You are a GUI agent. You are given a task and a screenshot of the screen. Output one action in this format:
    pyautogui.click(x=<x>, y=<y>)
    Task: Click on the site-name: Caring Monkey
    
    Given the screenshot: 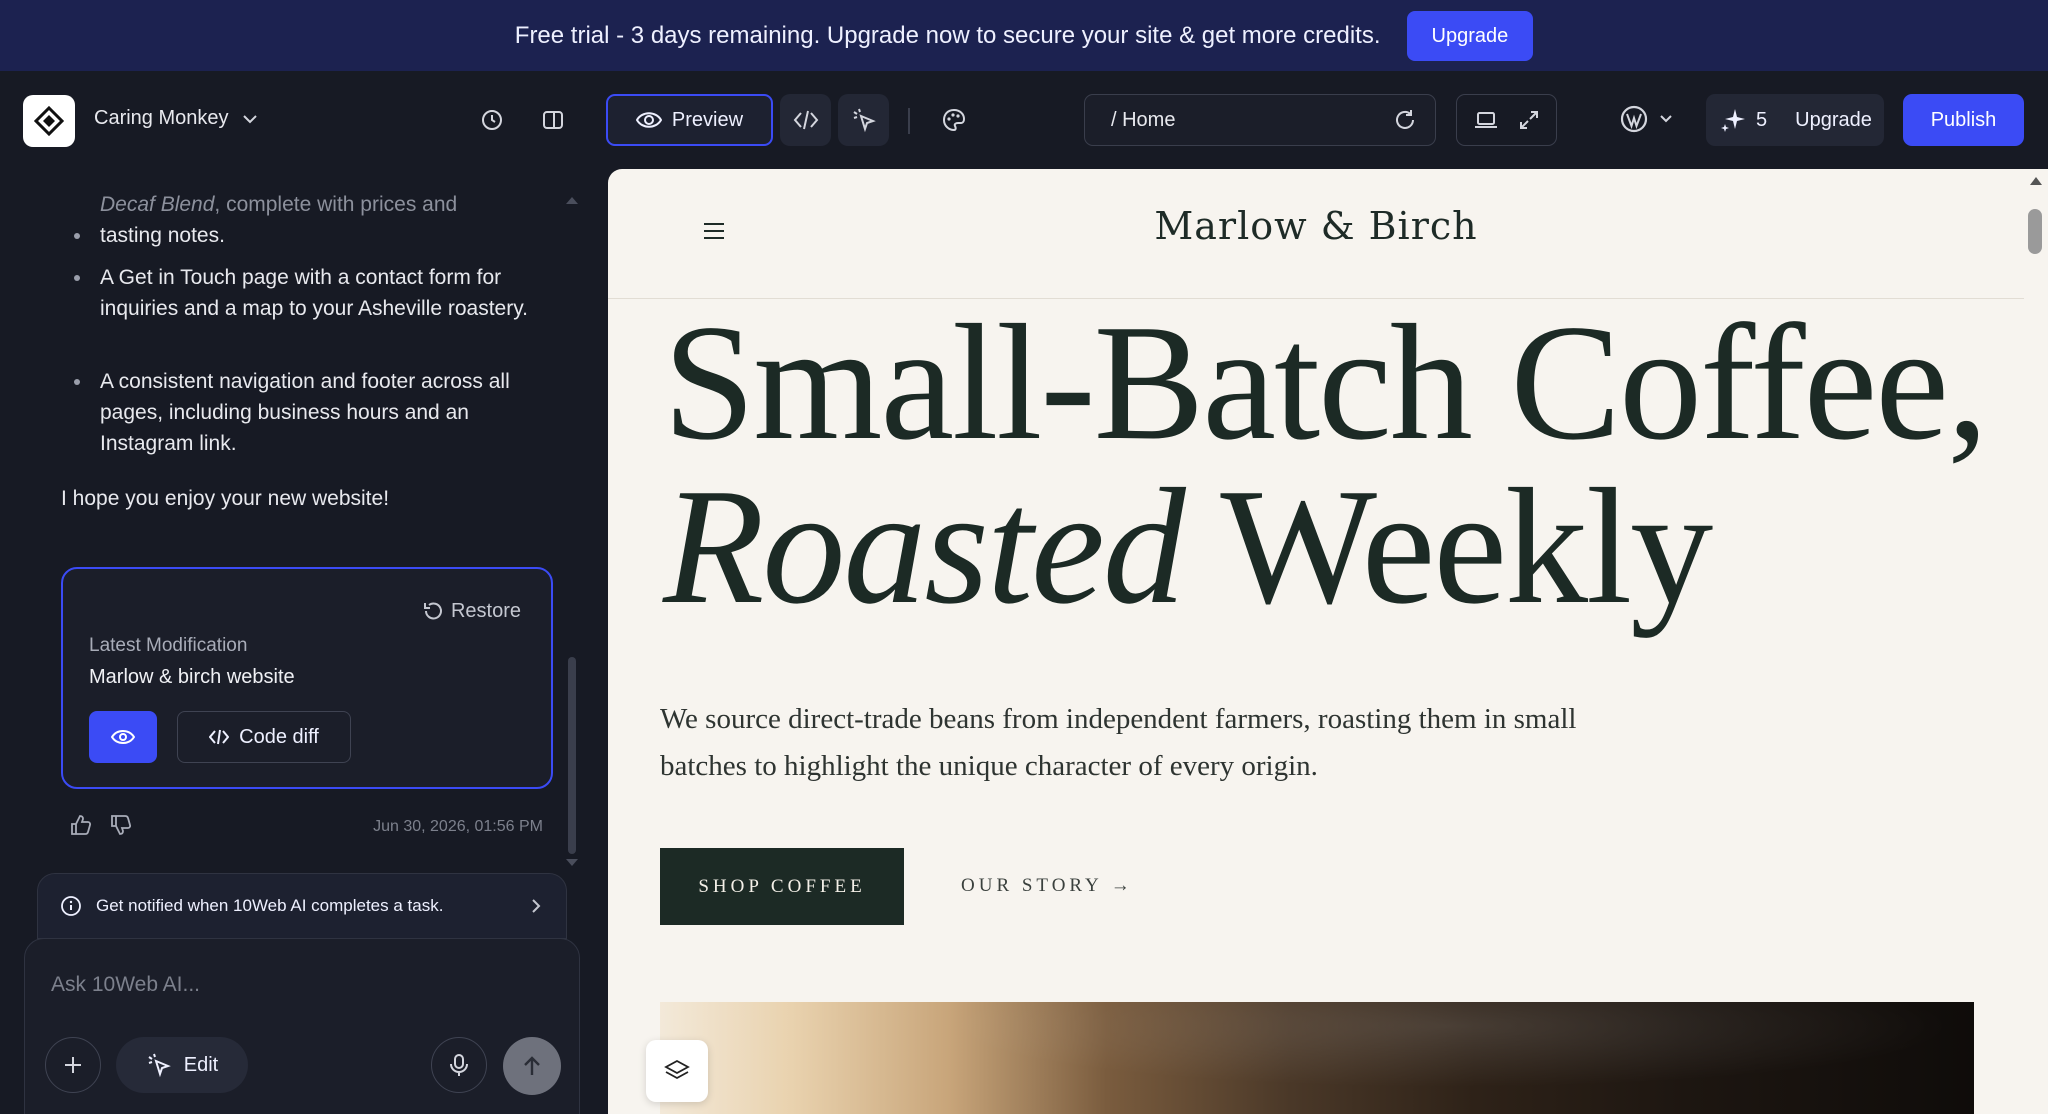 What is the action you would take?
    pyautogui.click(x=161, y=118)
    